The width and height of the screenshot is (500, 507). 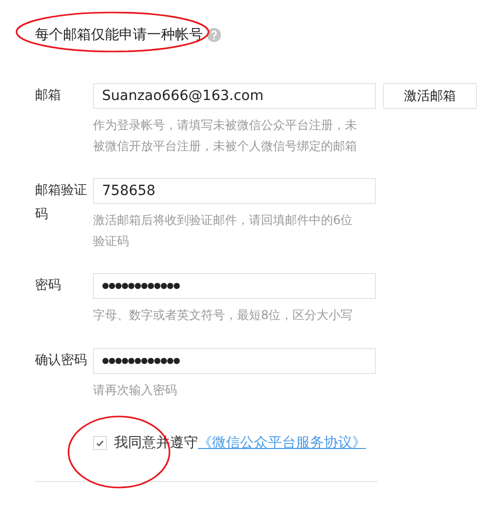 I want to click on help-icon, so click(x=214, y=35).